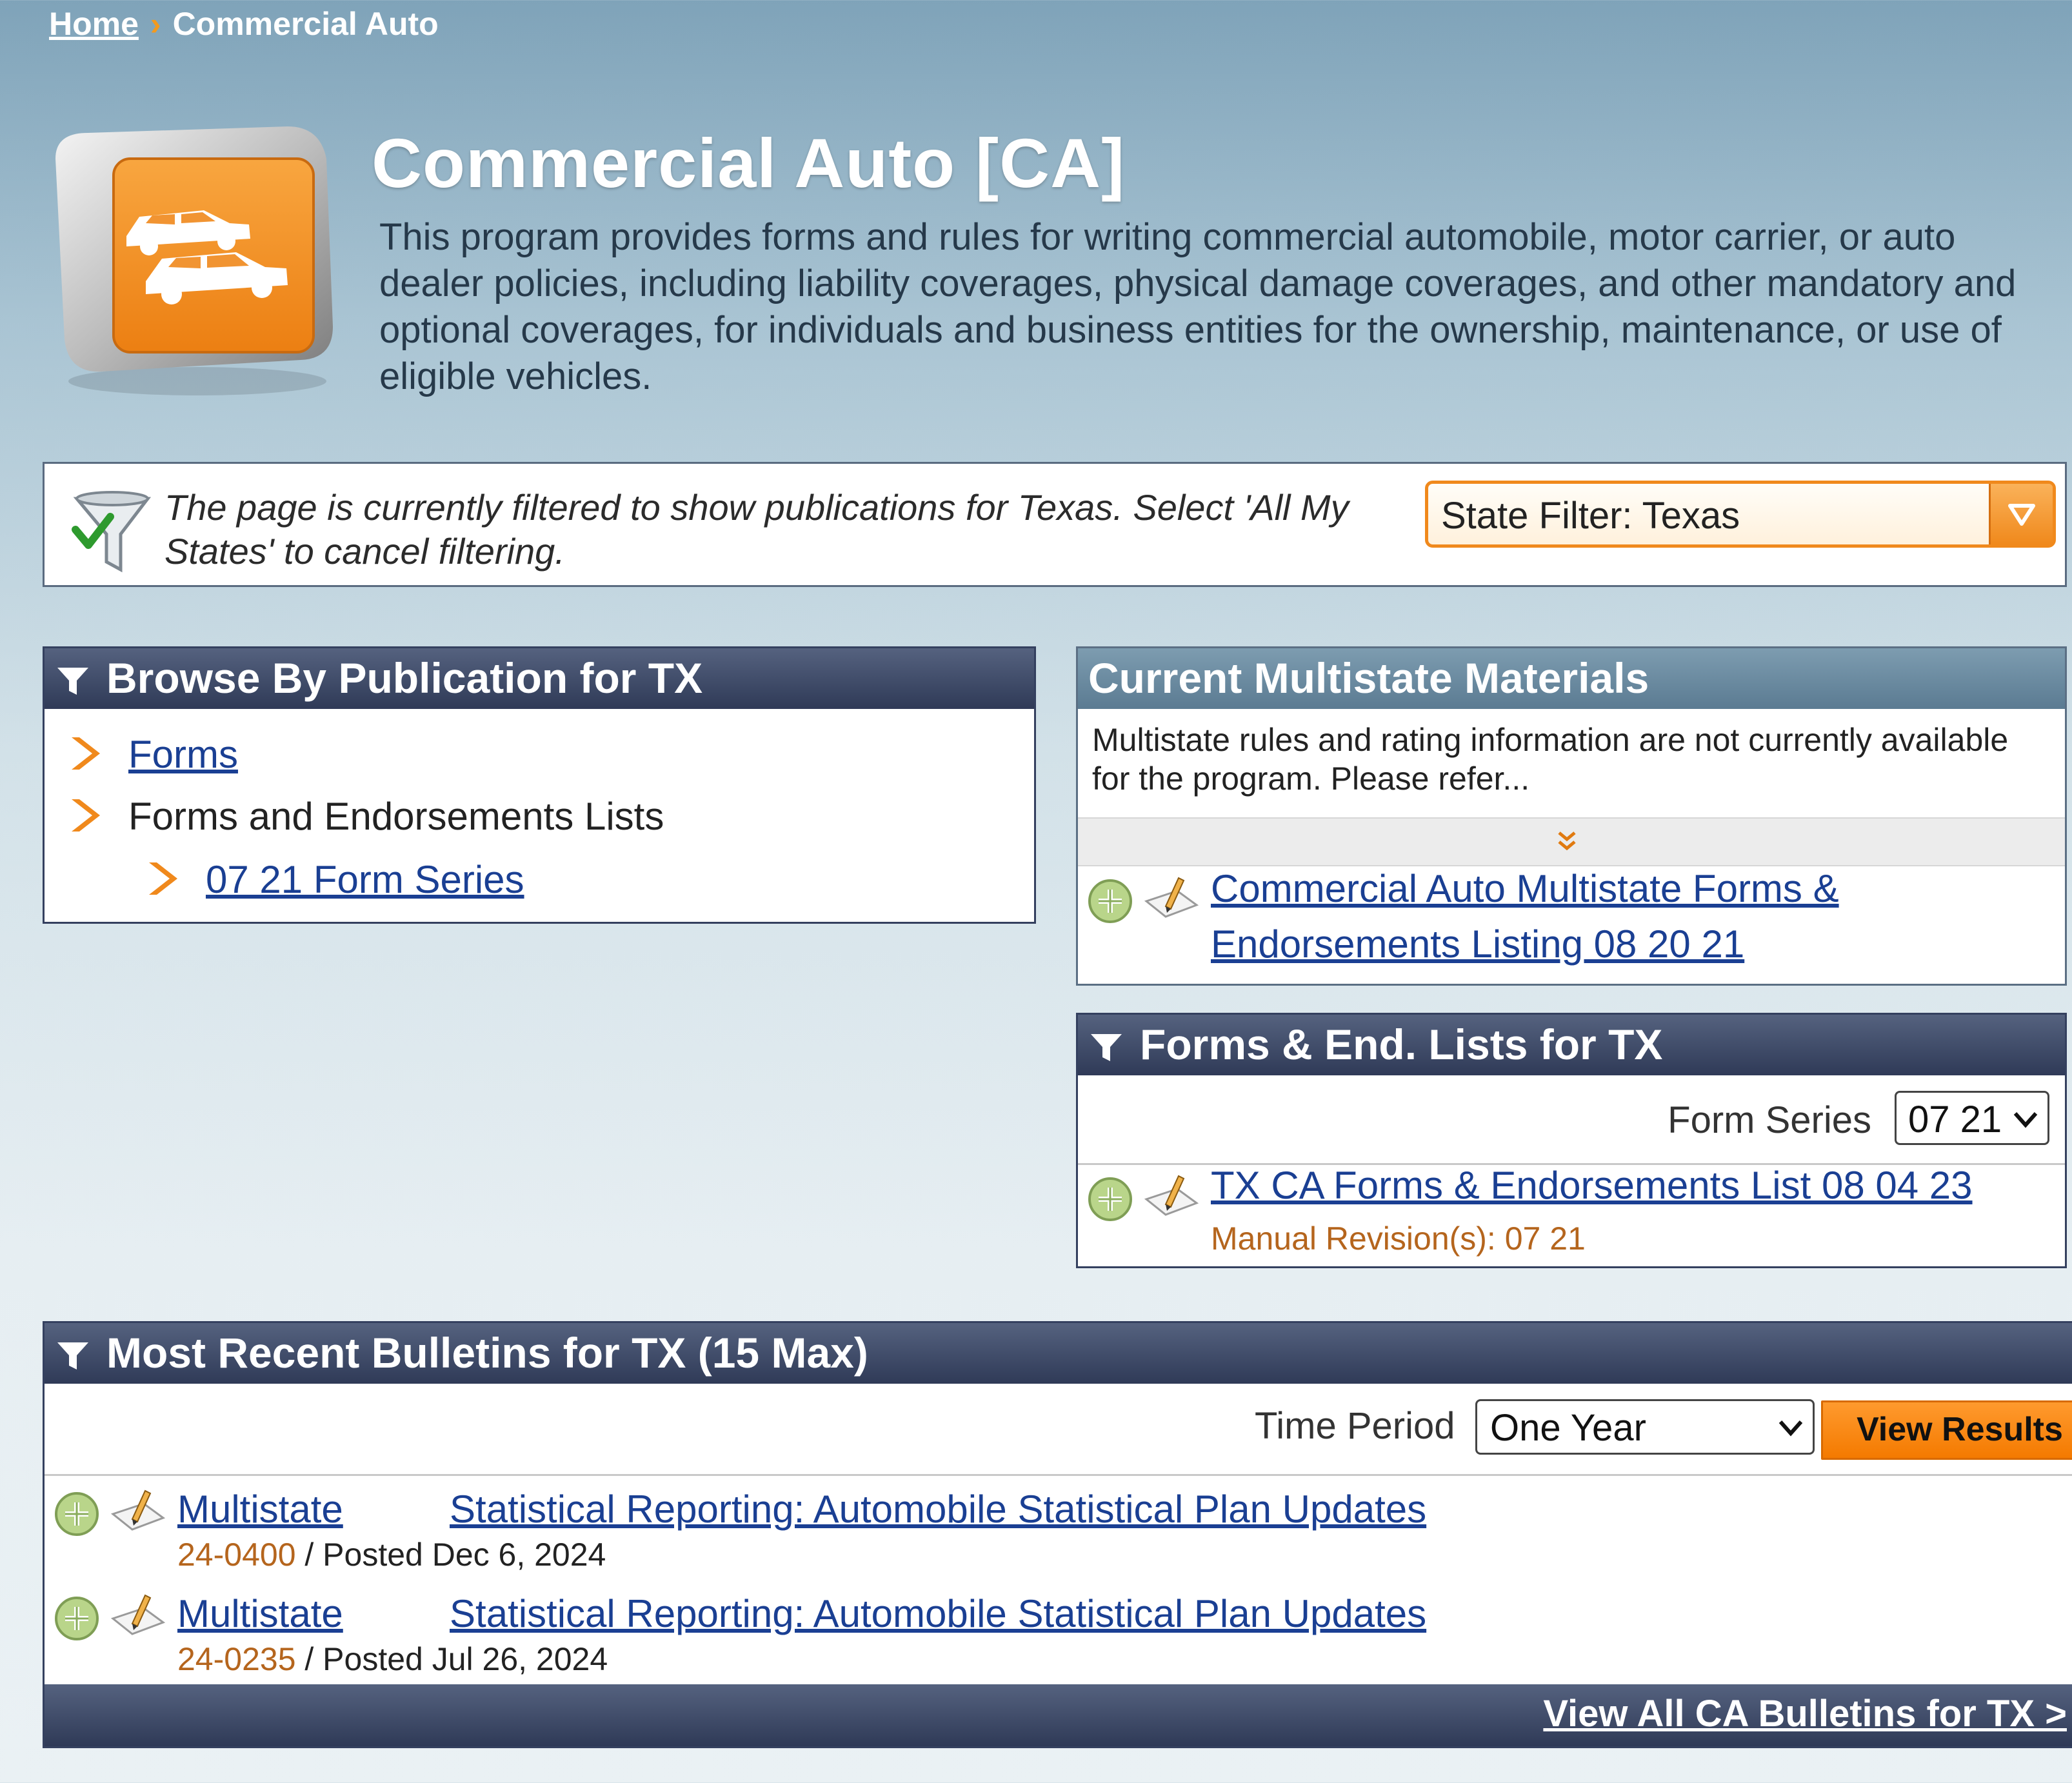 The height and width of the screenshot is (1783, 2072). What do you see at coordinates (1590, 516) in the screenshot?
I see `state-filter-value: State Filter: Texas` at bounding box center [1590, 516].